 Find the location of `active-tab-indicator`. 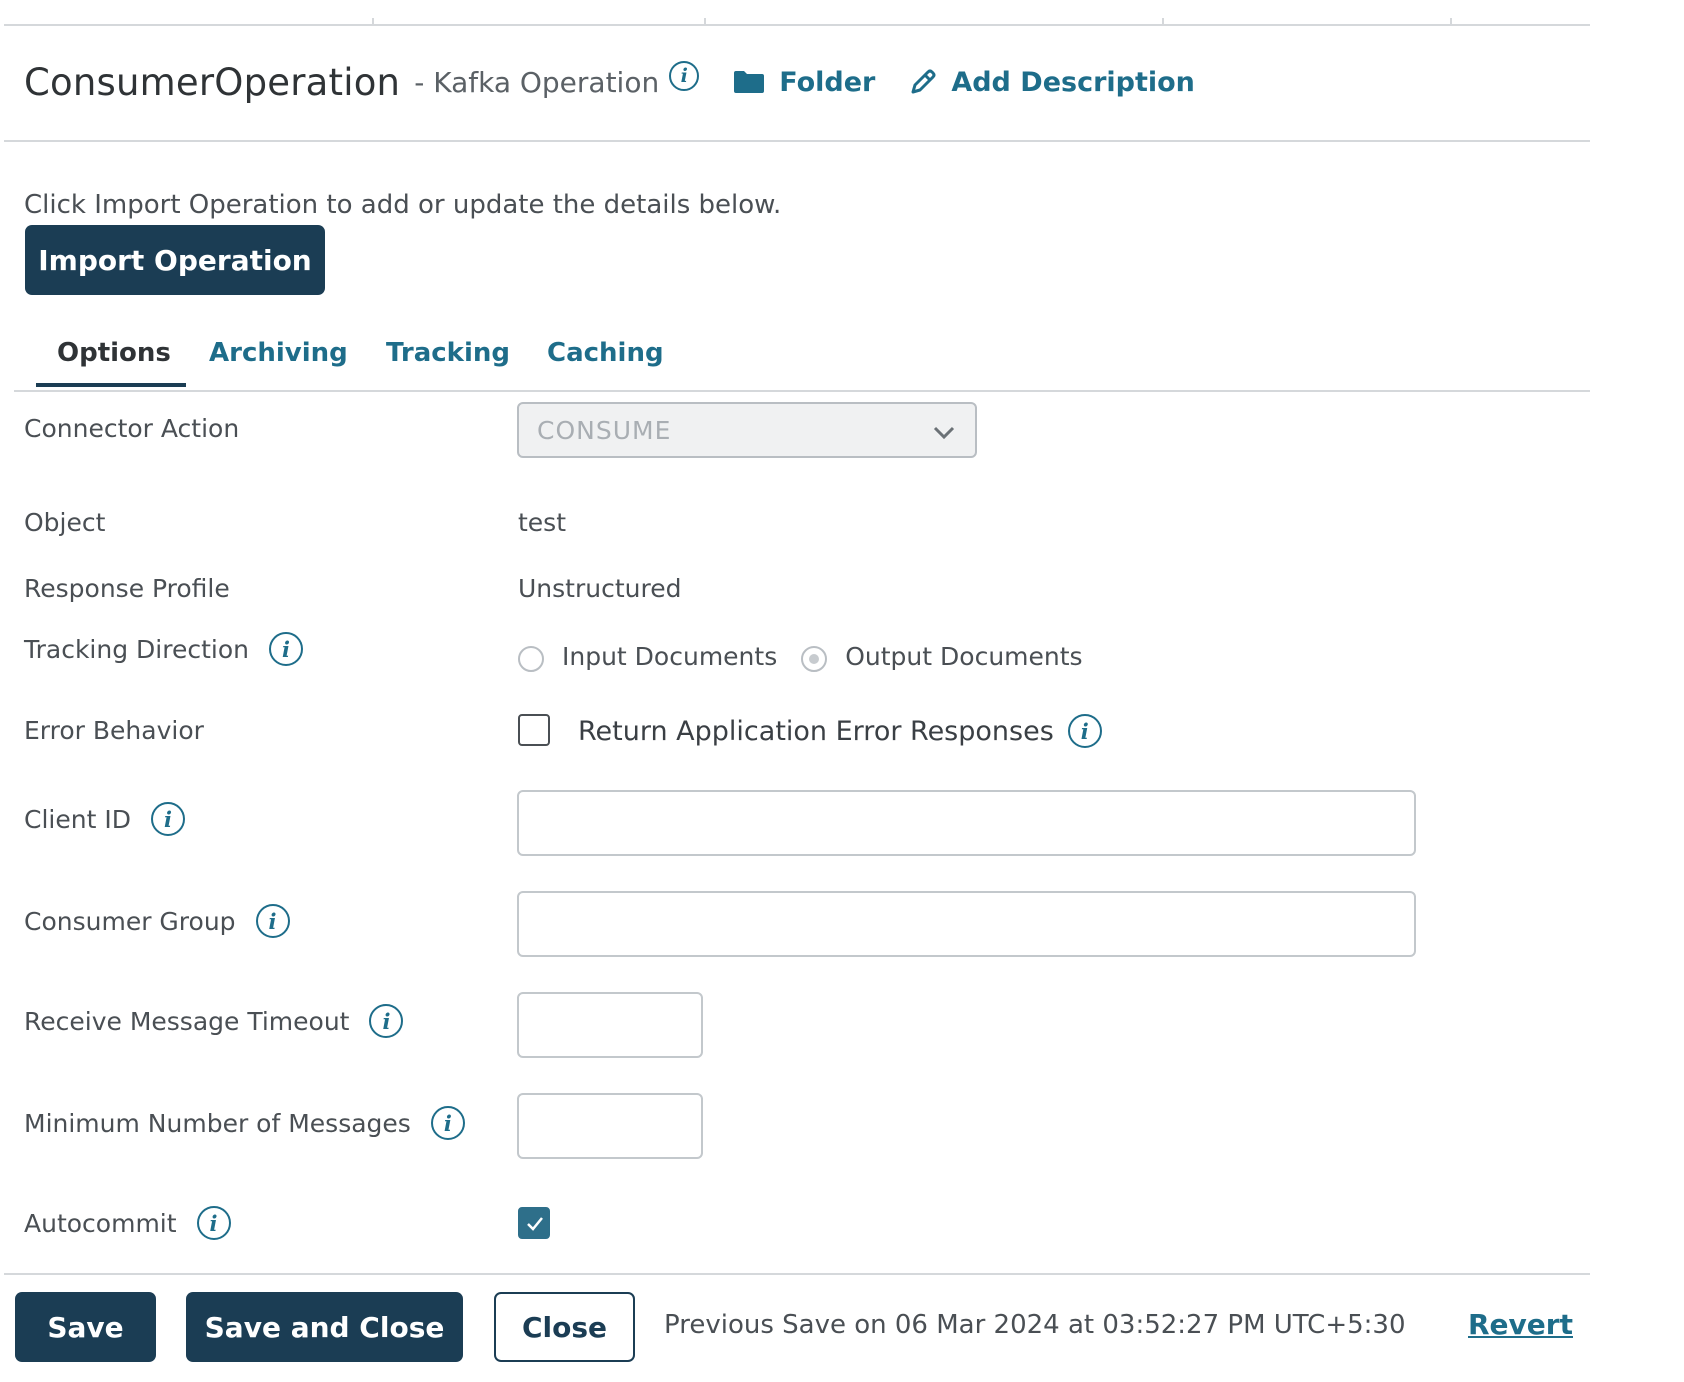

active-tab-indicator is located at coordinates (111, 385).